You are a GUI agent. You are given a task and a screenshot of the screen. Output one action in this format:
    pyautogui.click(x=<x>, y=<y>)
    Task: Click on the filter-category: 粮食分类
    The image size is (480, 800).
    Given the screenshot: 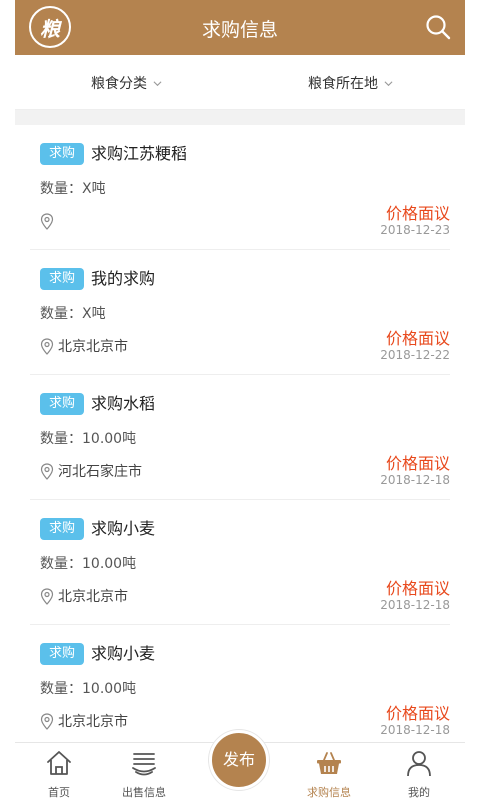 What is the action you would take?
    pyautogui.click(x=126, y=83)
    